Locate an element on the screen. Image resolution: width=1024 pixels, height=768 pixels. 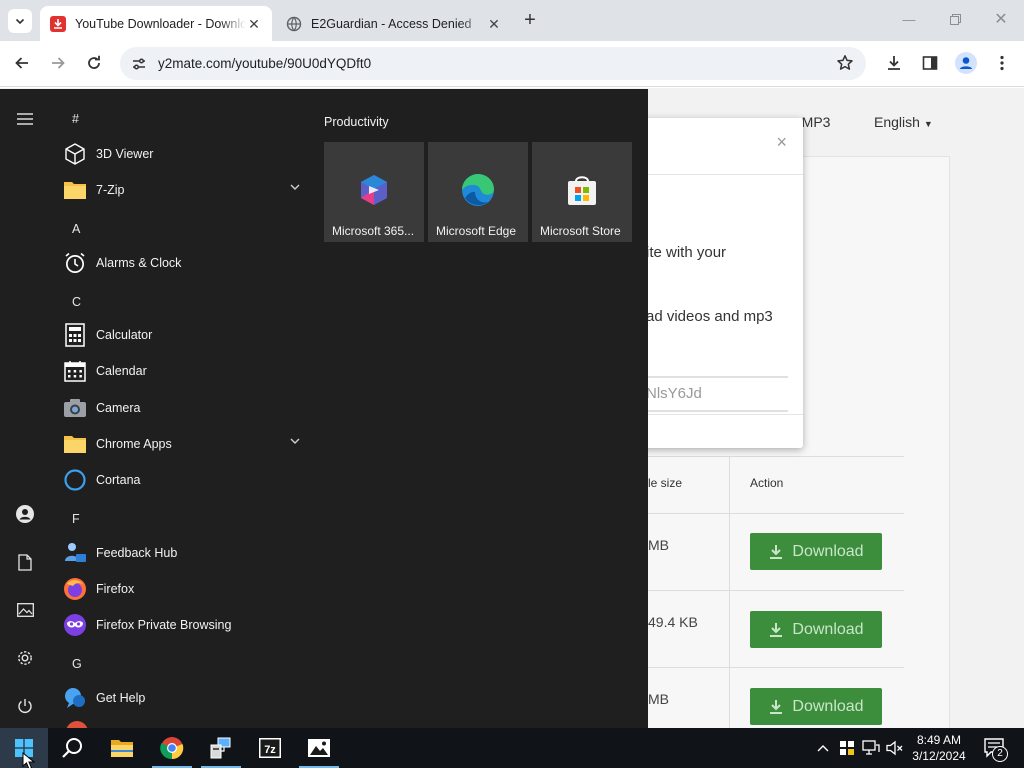
modal-text: ite with your is located at coordinates (686, 252).